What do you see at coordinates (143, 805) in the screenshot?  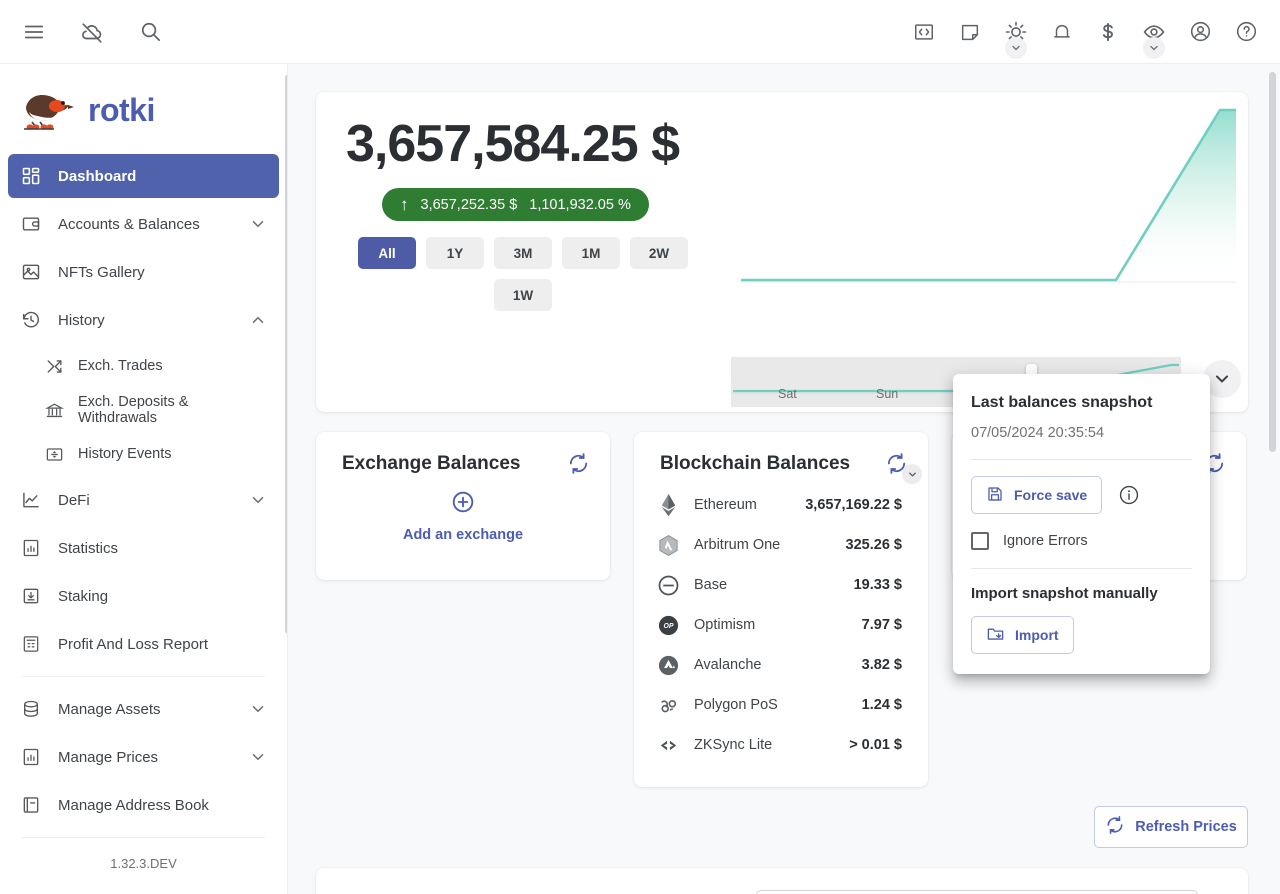 I see `sidebar-item-manage-address-book: Manage Address Book` at bounding box center [143, 805].